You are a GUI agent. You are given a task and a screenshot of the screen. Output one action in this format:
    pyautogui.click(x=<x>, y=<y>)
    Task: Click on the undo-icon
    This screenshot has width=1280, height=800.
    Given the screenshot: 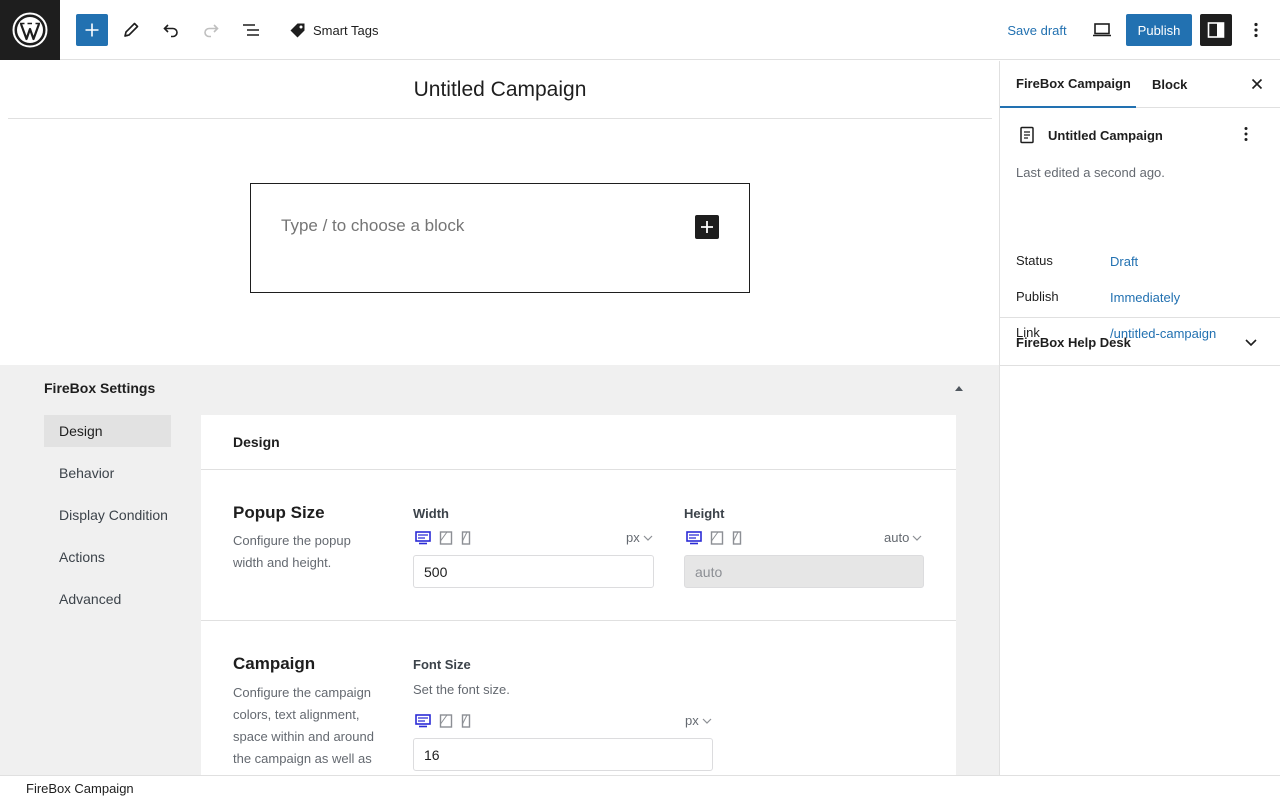 What is the action you would take?
    pyautogui.click(x=170, y=31)
    